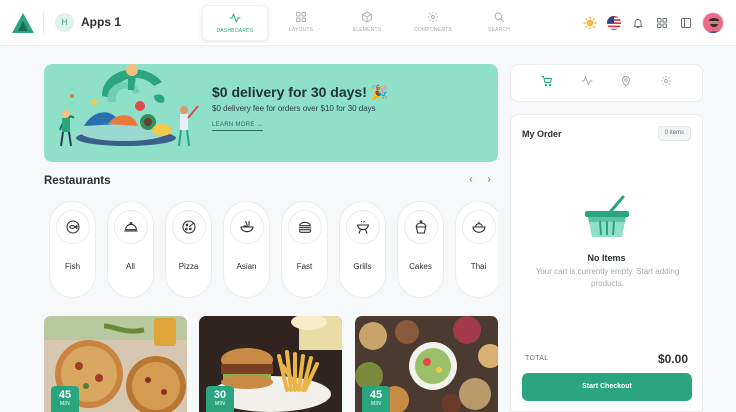  Describe the element at coordinates (235, 31) in the screenshot. I see `nav-label: DASHBOARDS` at that location.